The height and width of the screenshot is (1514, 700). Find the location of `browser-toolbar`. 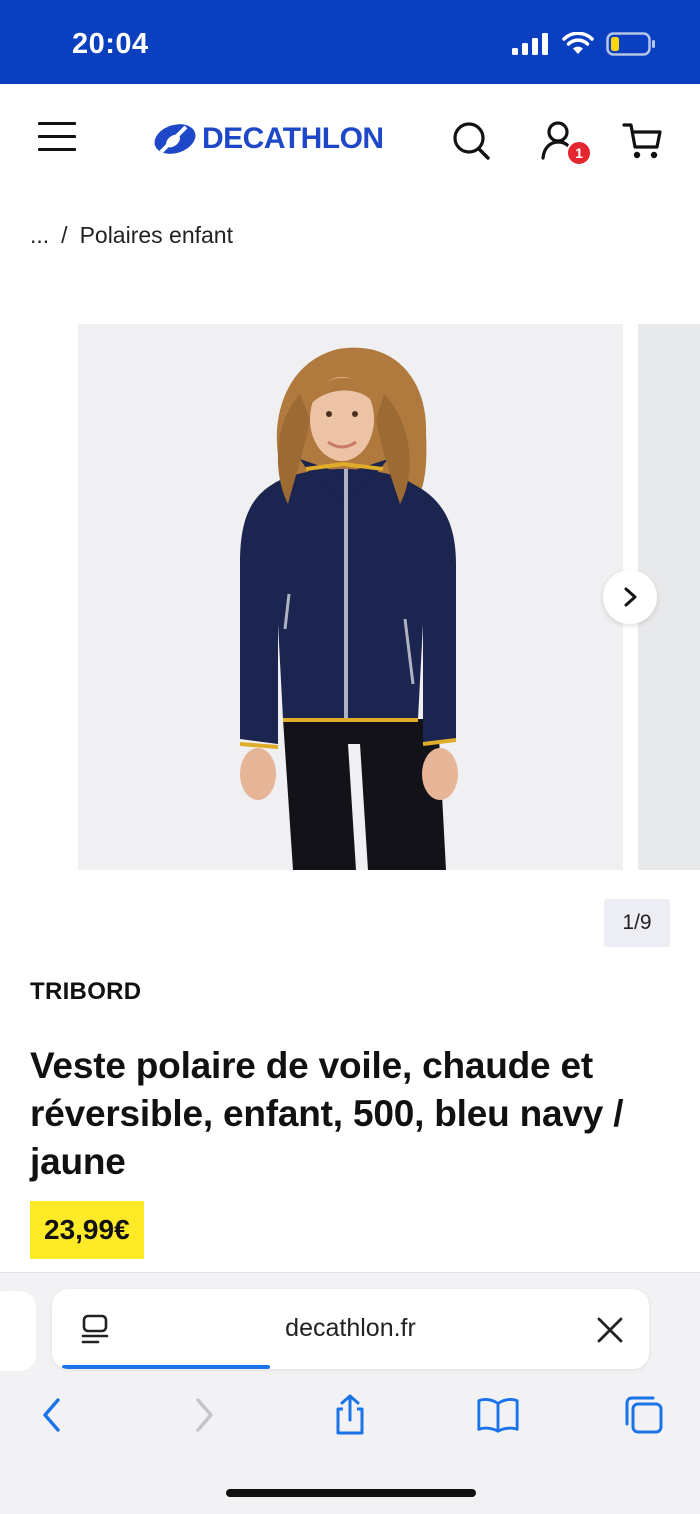

browser-toolbar is located at coordinates (350, 1418).